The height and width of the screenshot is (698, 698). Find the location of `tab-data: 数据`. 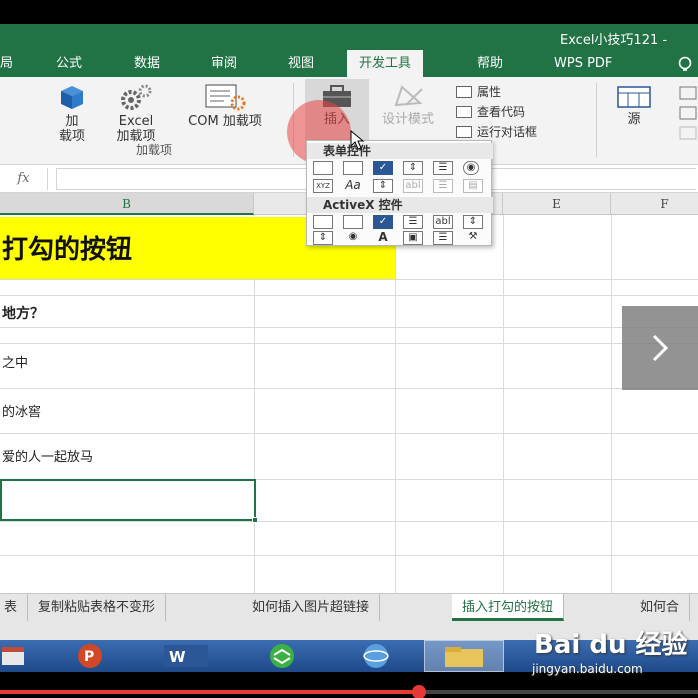

tab-data: 数据 is located at coordinates (147, 63).